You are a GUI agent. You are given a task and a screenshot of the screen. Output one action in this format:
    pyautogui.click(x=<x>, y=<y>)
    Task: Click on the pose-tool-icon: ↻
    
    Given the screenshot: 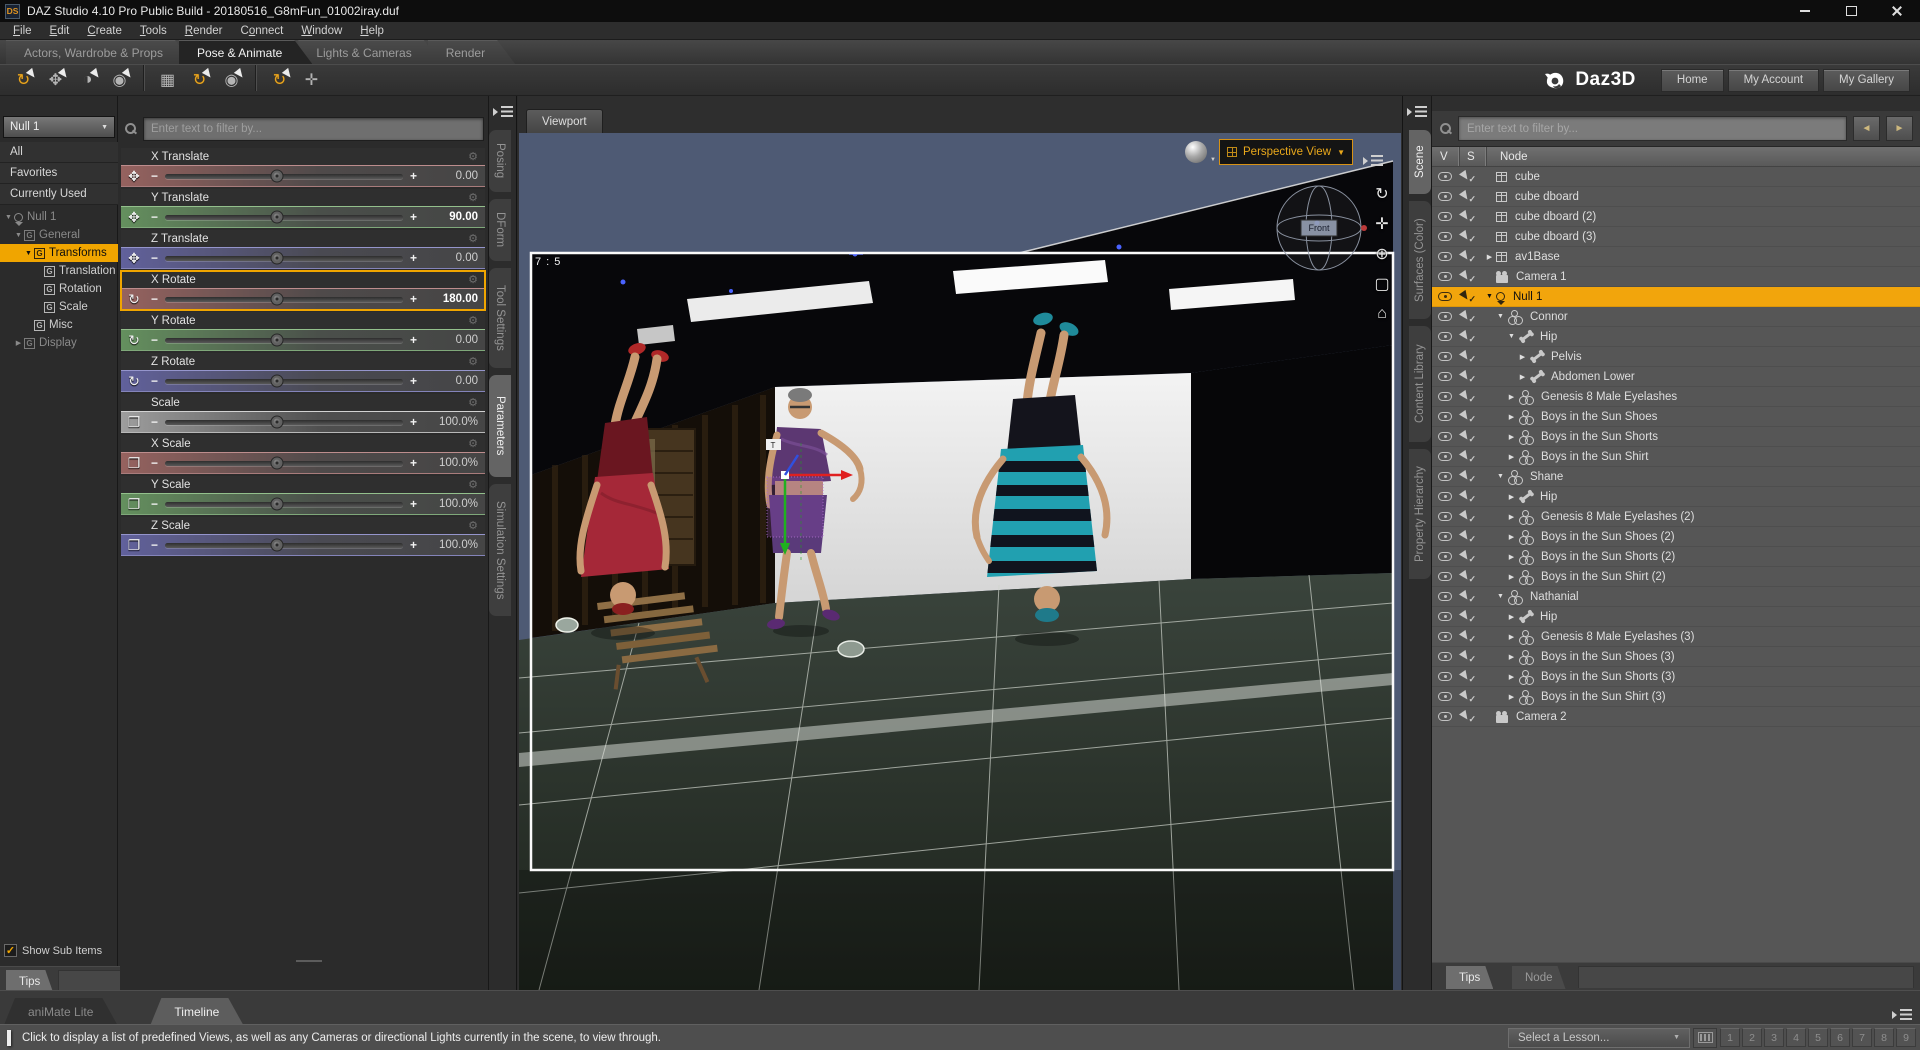 What is the action you would take?
    pyautogui.click(x=279, y=80)
    